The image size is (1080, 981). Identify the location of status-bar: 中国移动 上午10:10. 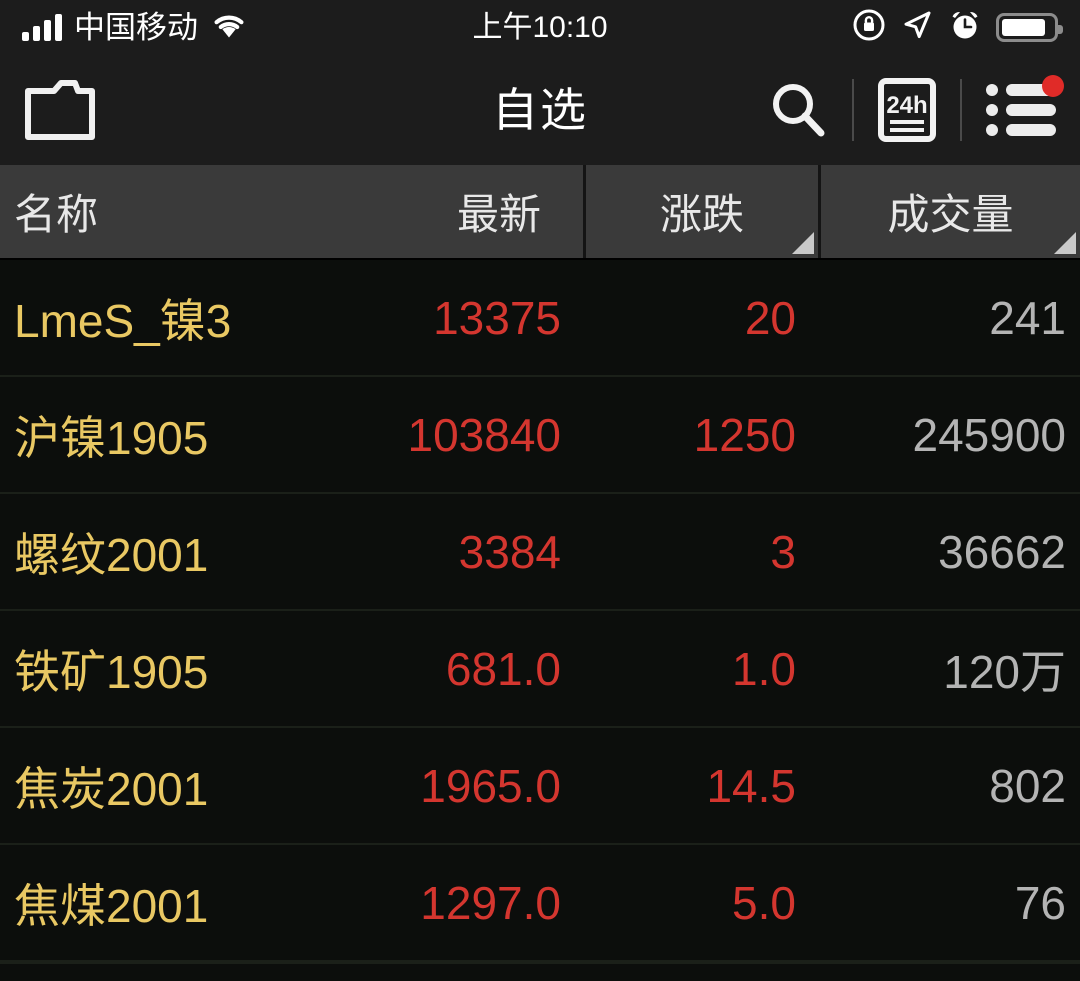
(540, 27).